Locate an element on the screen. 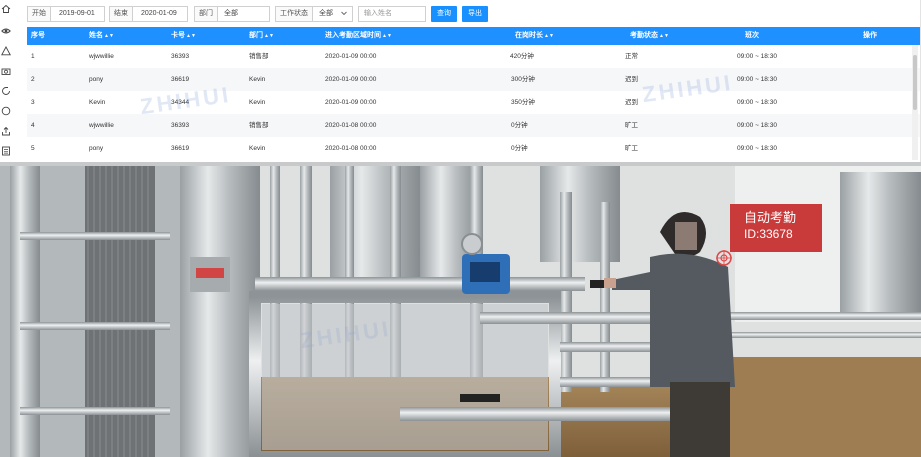  department-value: 全部 is located at coordinates (231, 13).